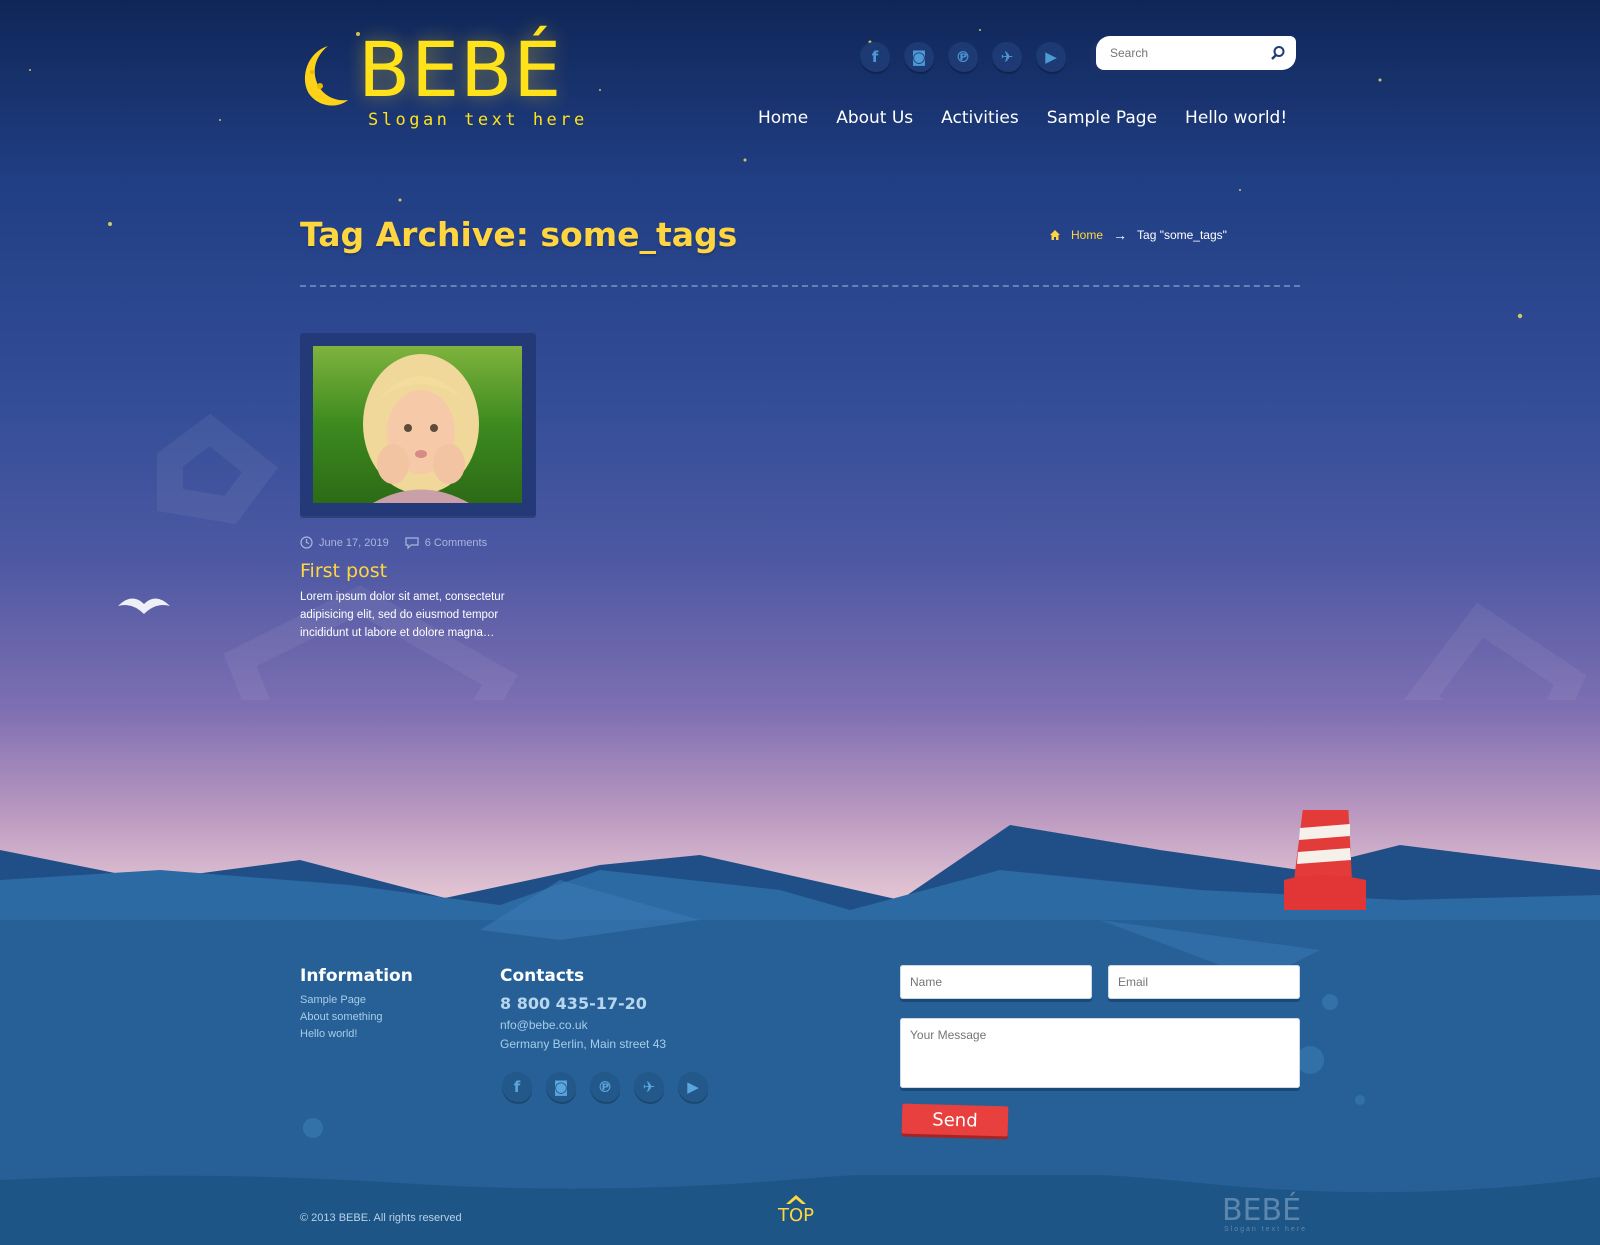  What do you see at coordinates (1102, 118) in the screenshot?
I see `nav-item-sample-page: Sample Page` at bounding box center [1102, 118].